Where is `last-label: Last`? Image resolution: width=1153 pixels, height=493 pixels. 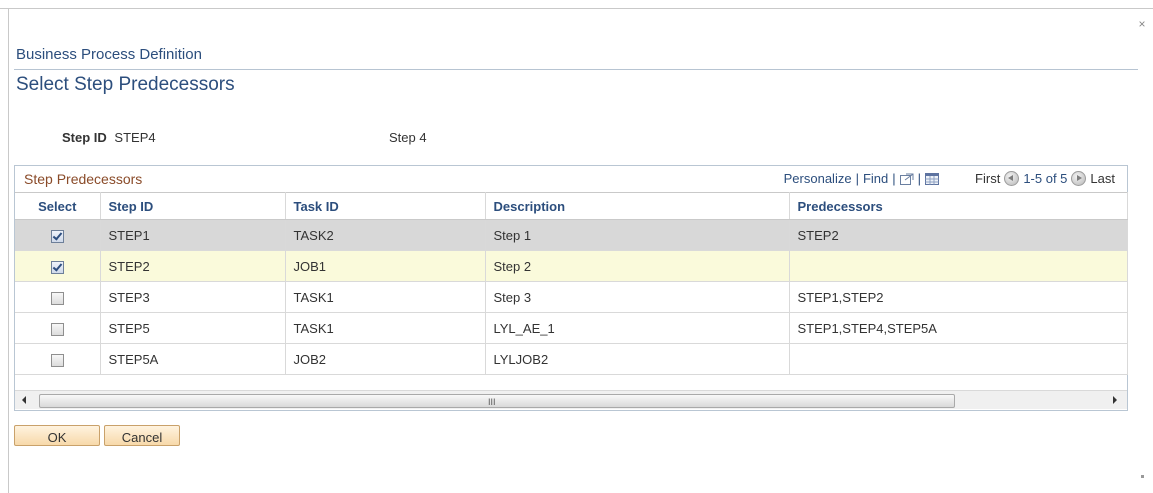
last-label: Last is located at coordinates (1102, 178).